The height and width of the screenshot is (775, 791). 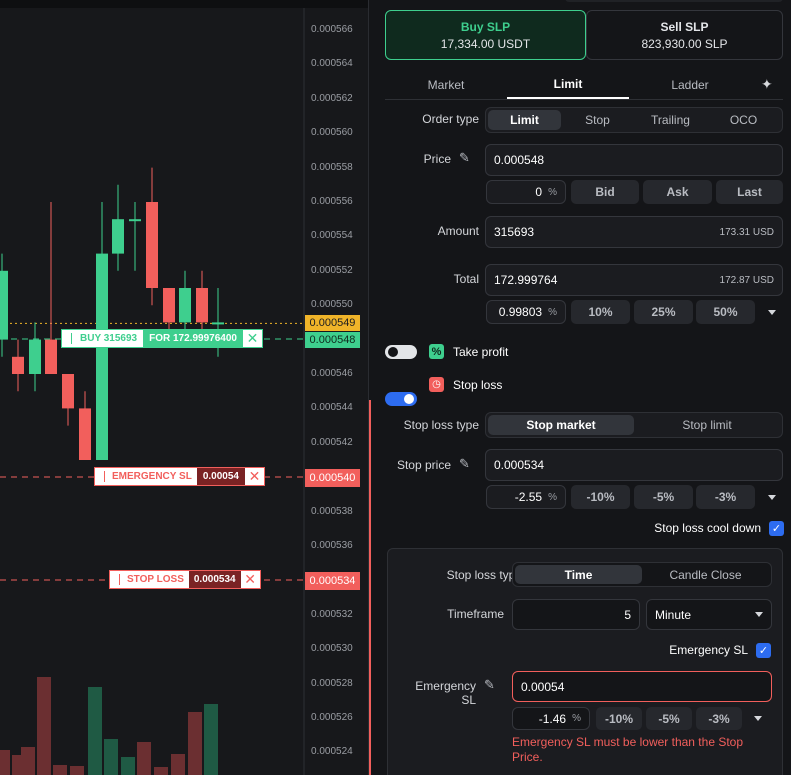 I want to click on price-tick-label: 0.000562, so click(x=332, y=98).